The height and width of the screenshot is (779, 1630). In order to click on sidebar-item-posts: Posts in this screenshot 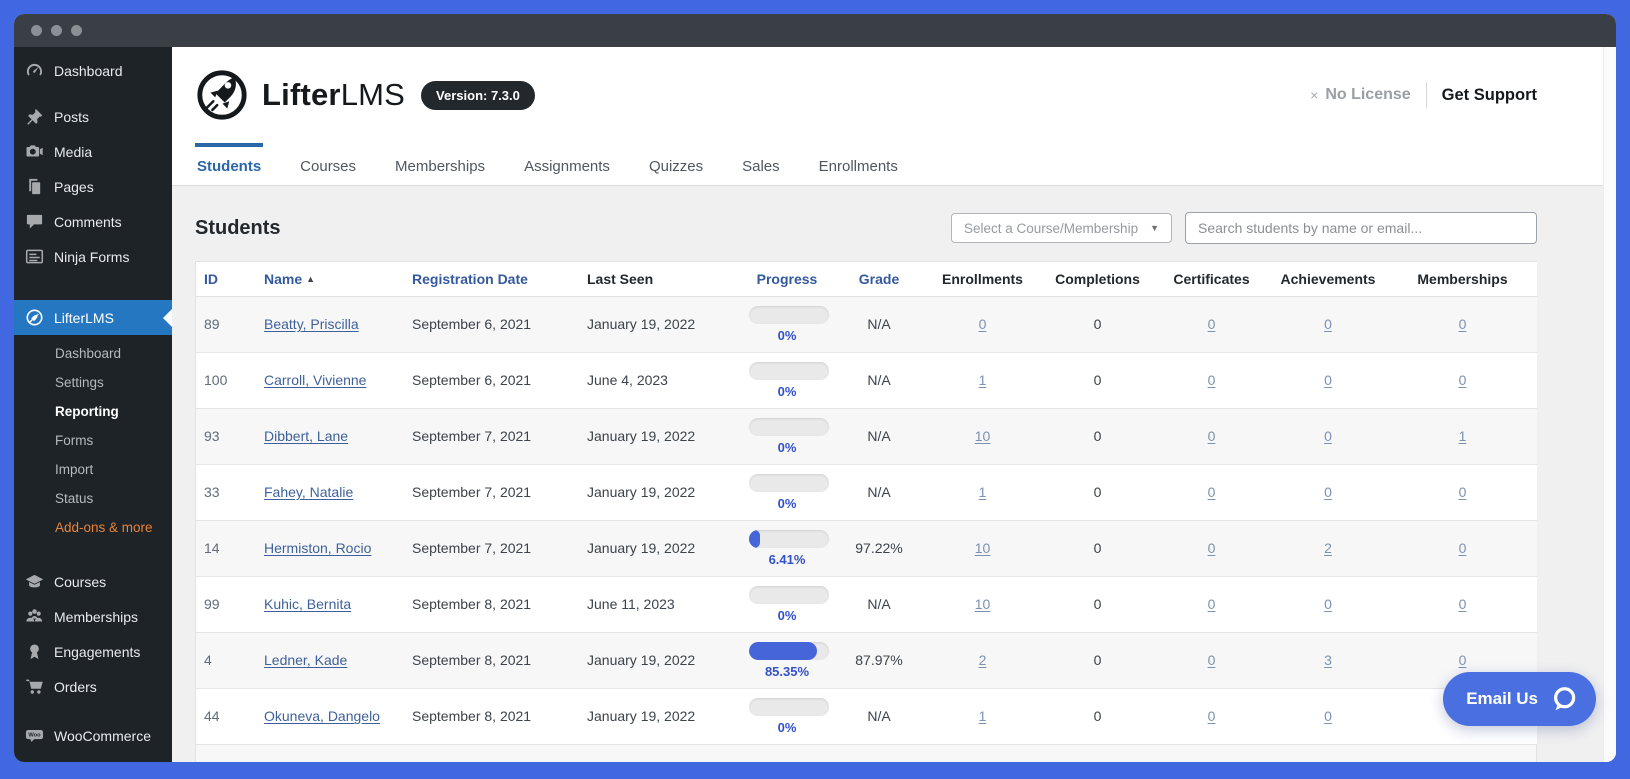, I will do `click(93, 116)`.